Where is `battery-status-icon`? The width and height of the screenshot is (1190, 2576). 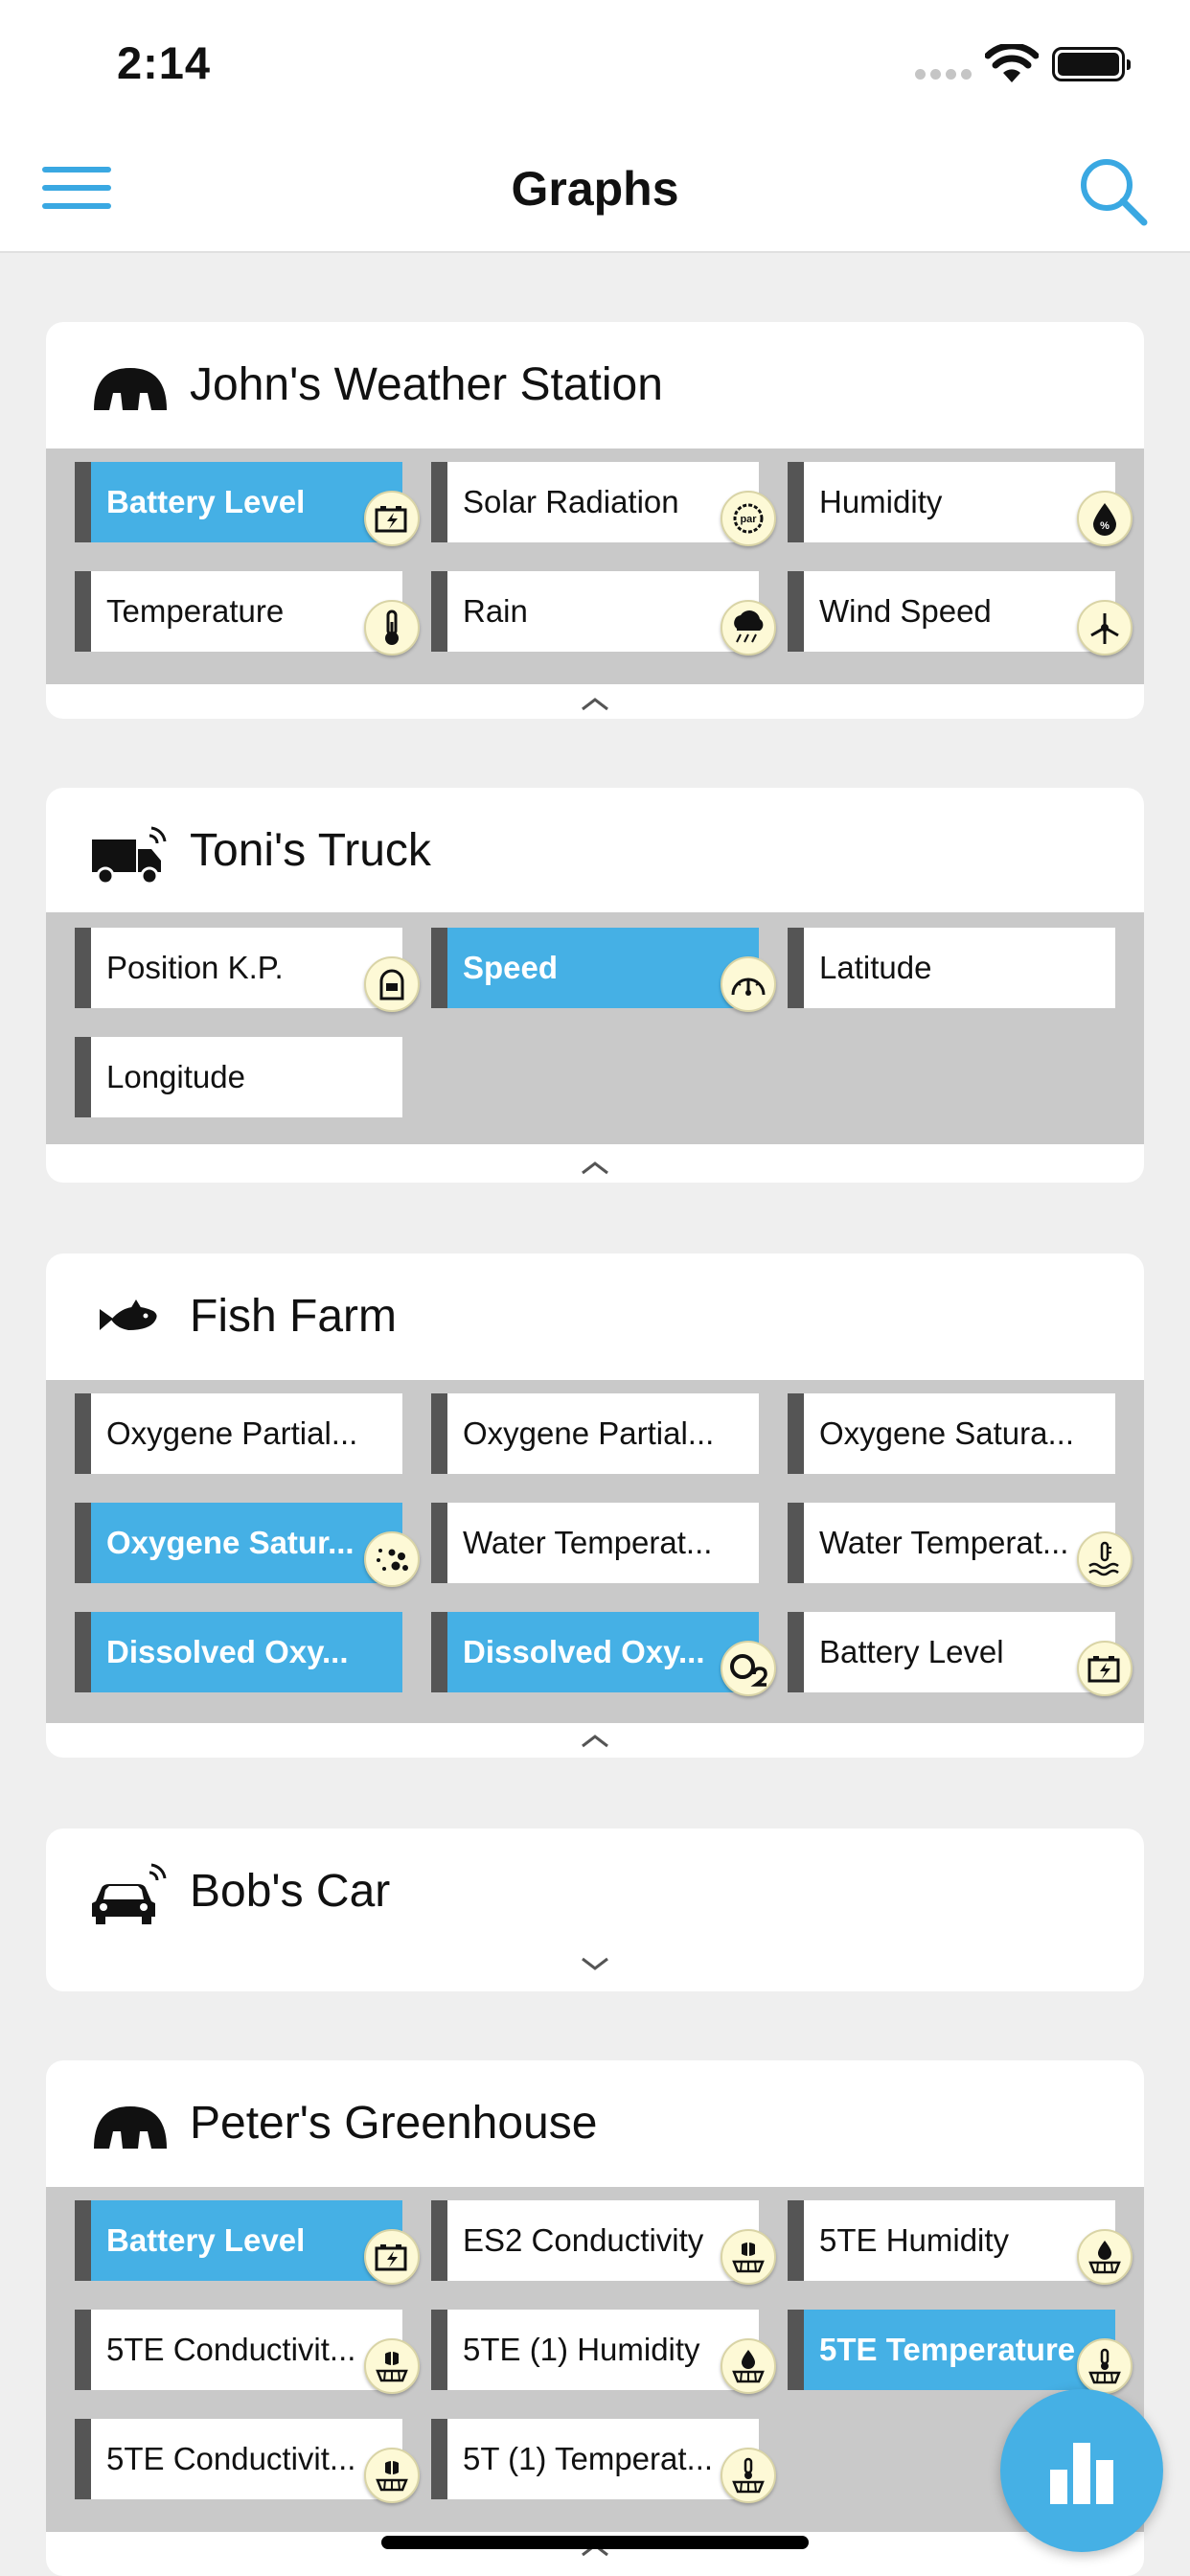
battery-status-icon is located at coordinates (1092, 64).